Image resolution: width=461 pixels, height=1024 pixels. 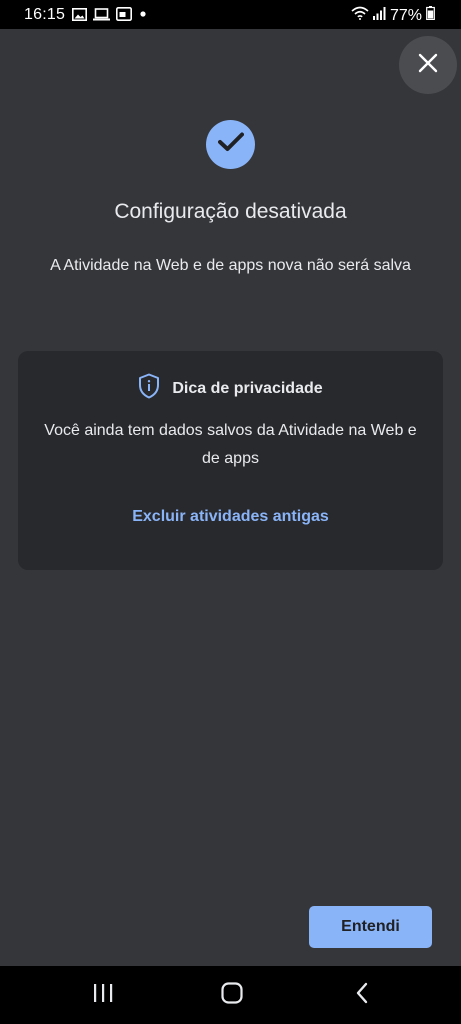 I want to click on recents-icon, so click(x=103, y=995).